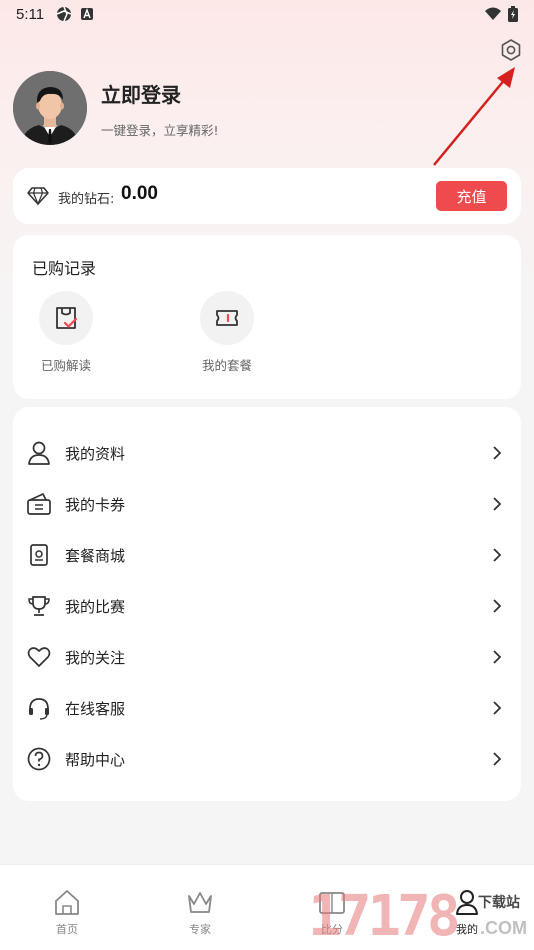 The height and width of the screenshot is (950, 534). I want to click on crown-icon, so click(200, 902).